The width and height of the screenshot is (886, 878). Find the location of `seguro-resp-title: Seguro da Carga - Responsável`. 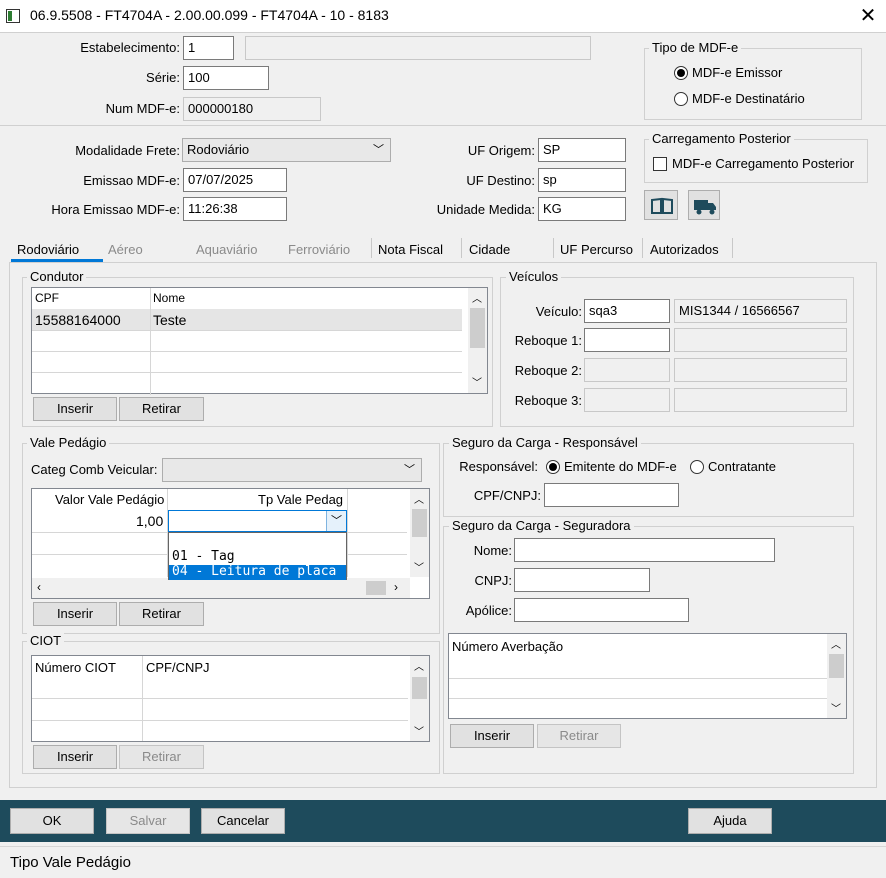

seguro-resp-title: Seguro da Carga - Responsável is located at coordinates (545, 442).